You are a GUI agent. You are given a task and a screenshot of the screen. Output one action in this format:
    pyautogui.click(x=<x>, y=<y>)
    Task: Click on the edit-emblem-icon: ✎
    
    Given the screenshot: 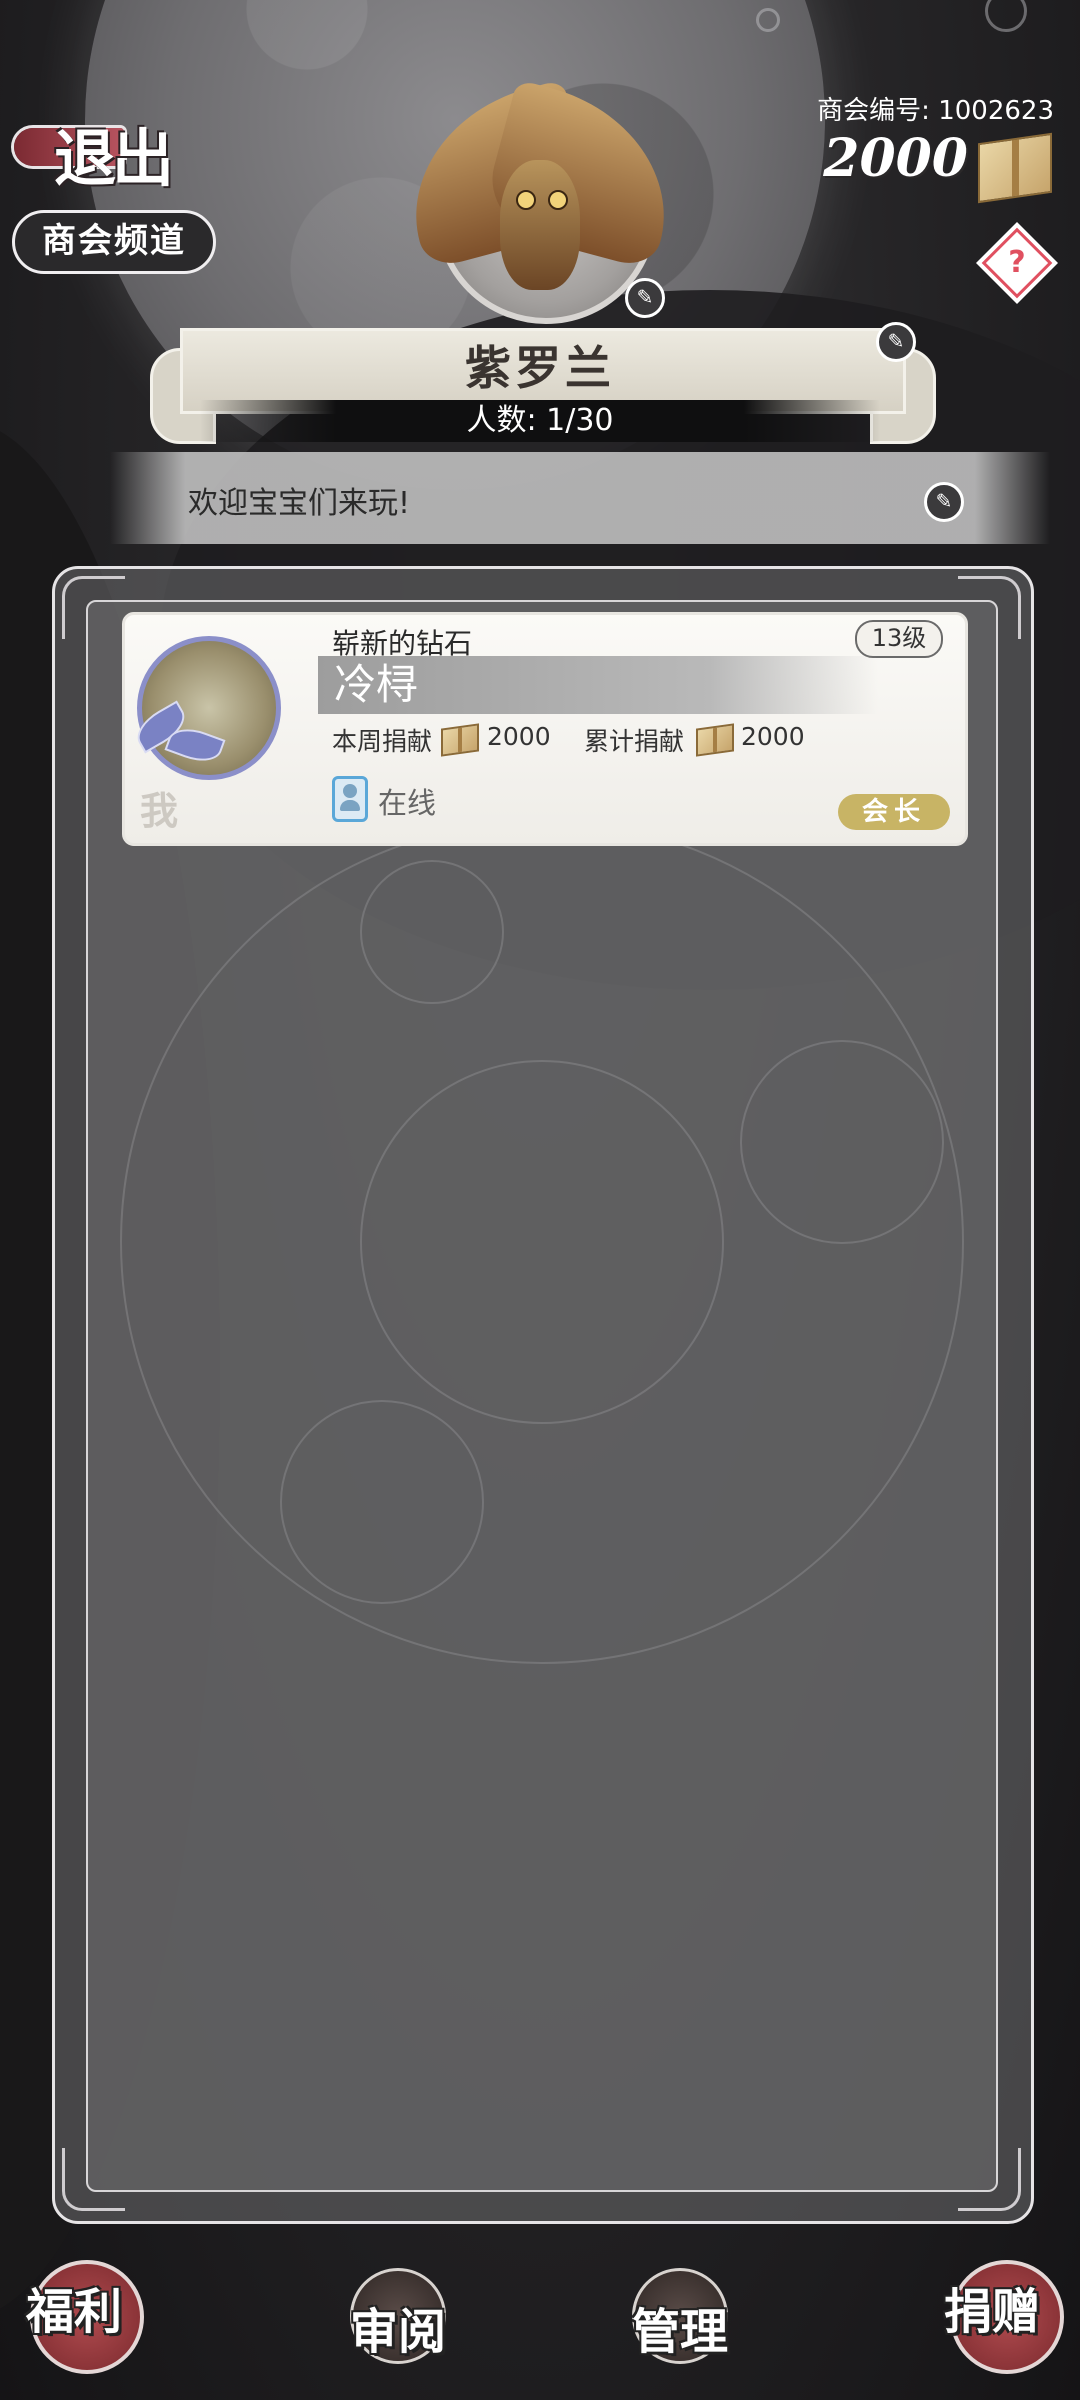 What is the action you would take?
    pyautogui.click(x=645, y=298)
    